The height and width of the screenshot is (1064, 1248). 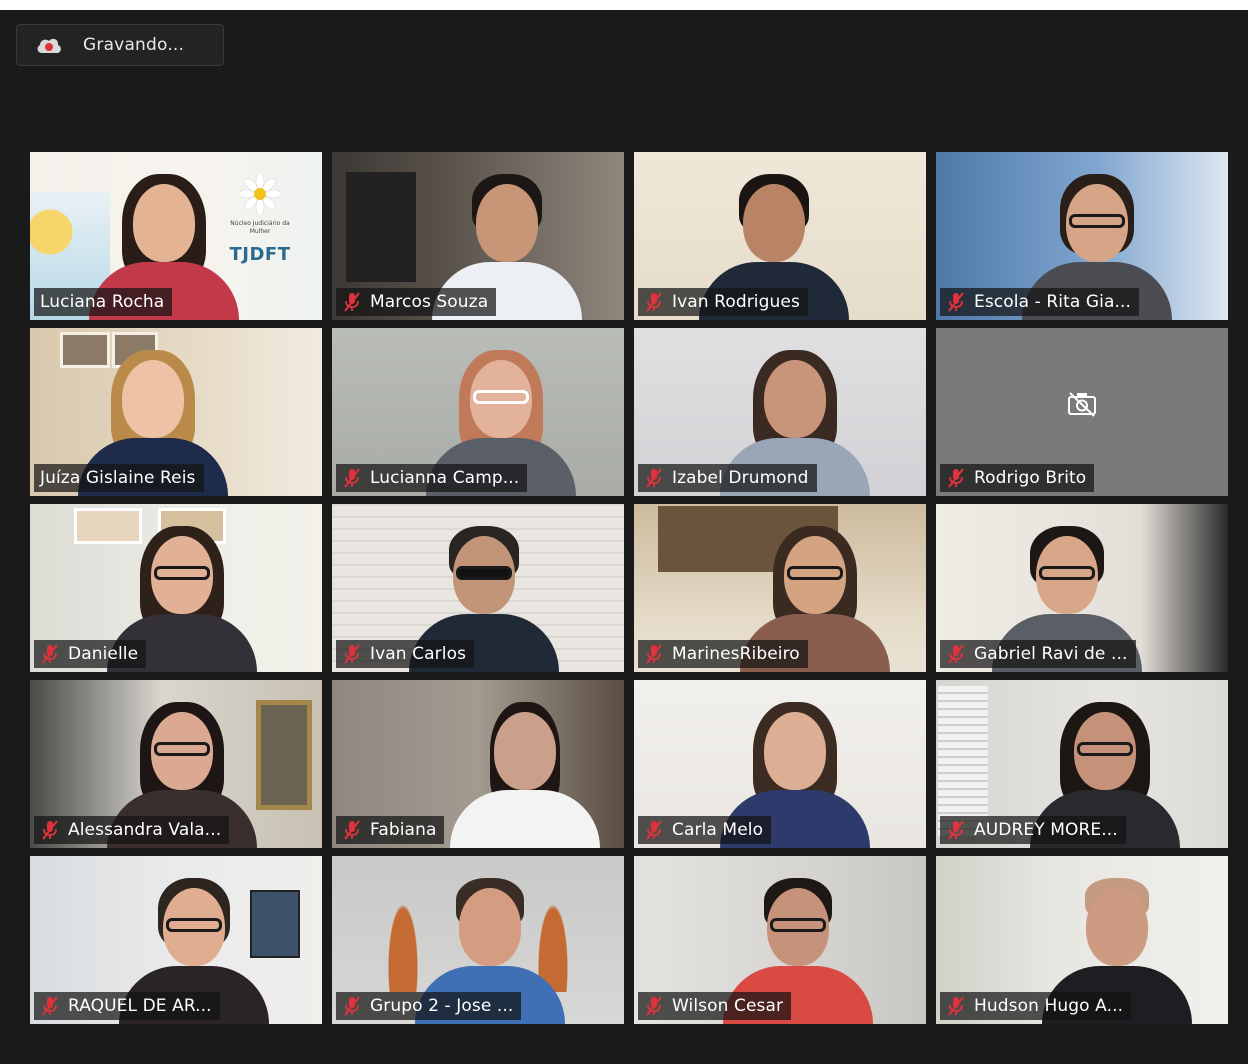 I want to click on participant-tile: Rodrigo Brito, so click(x=1082, y=412).